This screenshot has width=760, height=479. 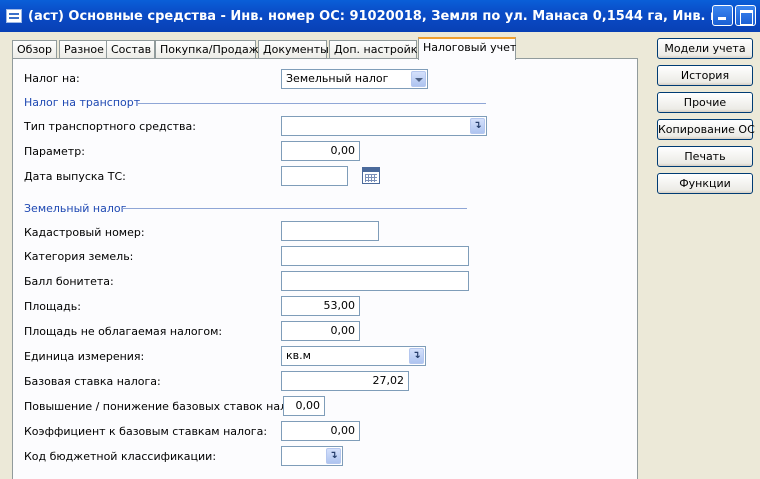 I want to click on tab-tax-accounting: Налоговый учет, so click(x=467, y=48).